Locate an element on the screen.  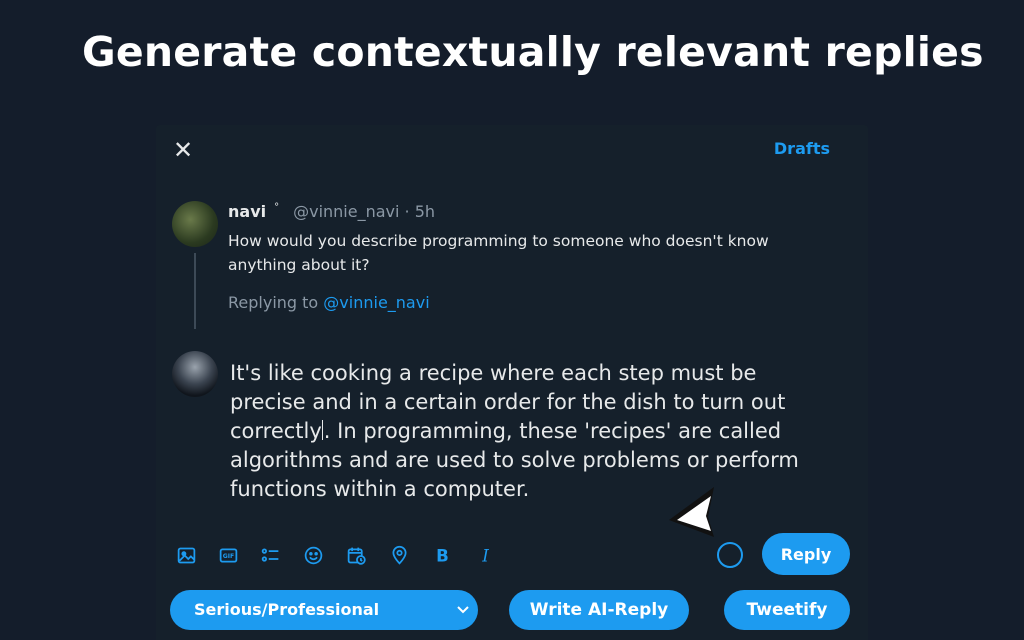
thread-line is located at coordinates (195, 291).